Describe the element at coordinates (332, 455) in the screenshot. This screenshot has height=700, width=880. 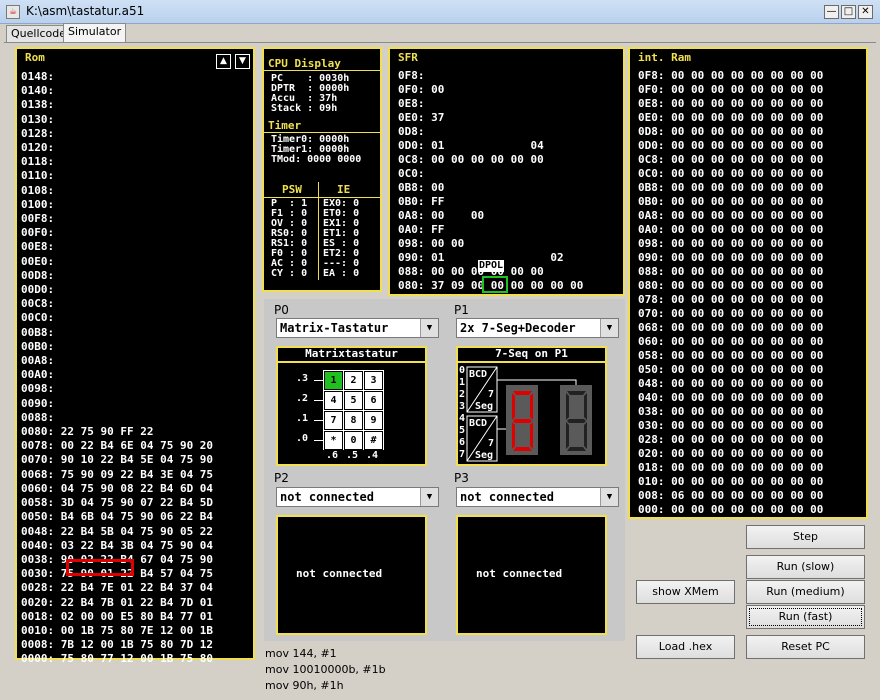
I see `keypad-col-label: .6` at that location.